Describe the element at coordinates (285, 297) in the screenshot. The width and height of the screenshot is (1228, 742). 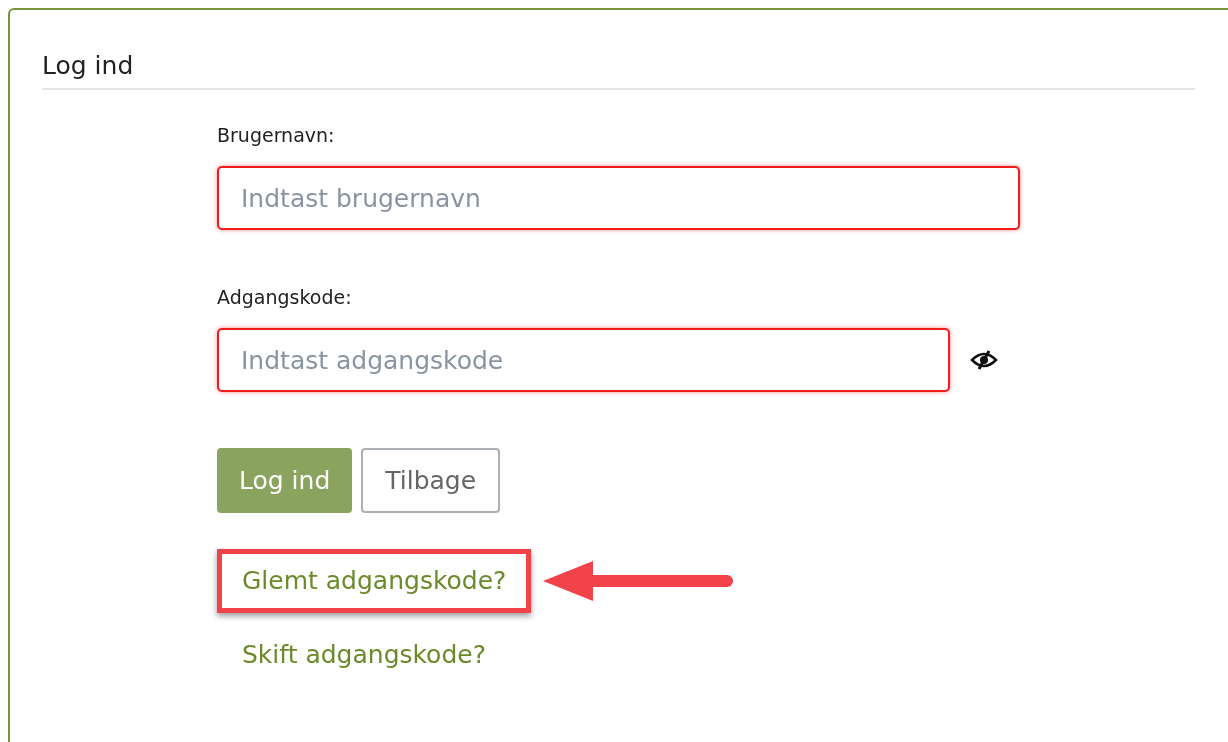
I see `field-label: Adgangskode:` at that location.